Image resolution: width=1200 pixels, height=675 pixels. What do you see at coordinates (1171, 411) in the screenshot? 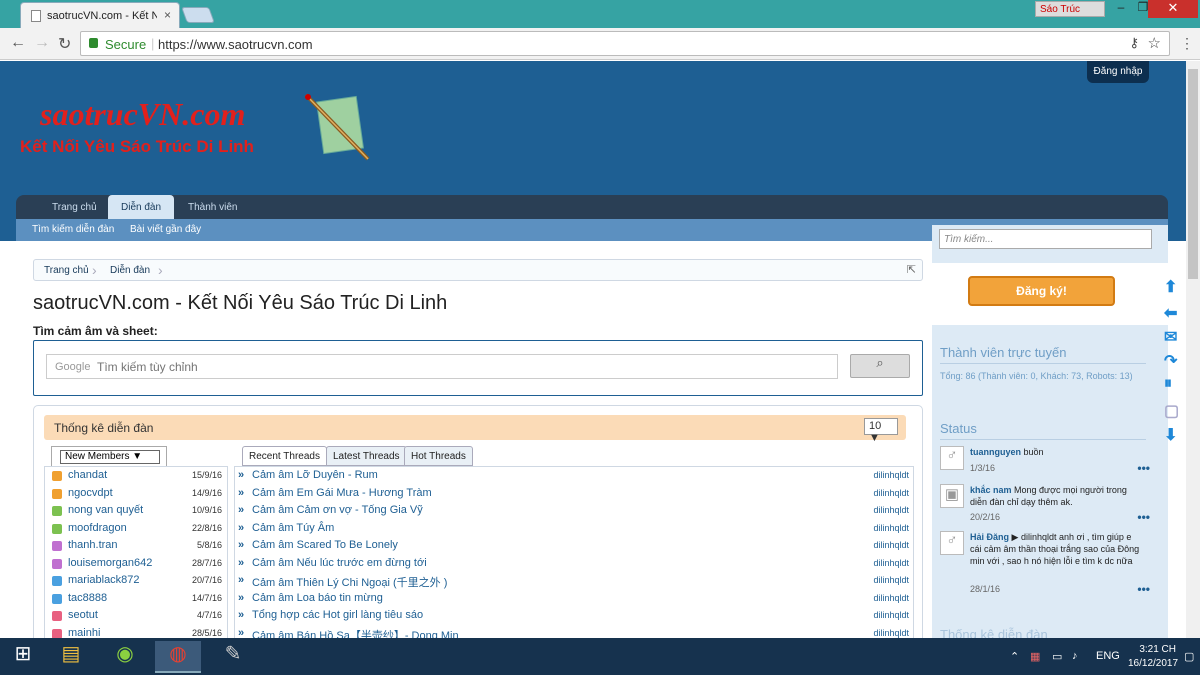
I see `page-icon: ▢` at bounding box center [1171, 411].